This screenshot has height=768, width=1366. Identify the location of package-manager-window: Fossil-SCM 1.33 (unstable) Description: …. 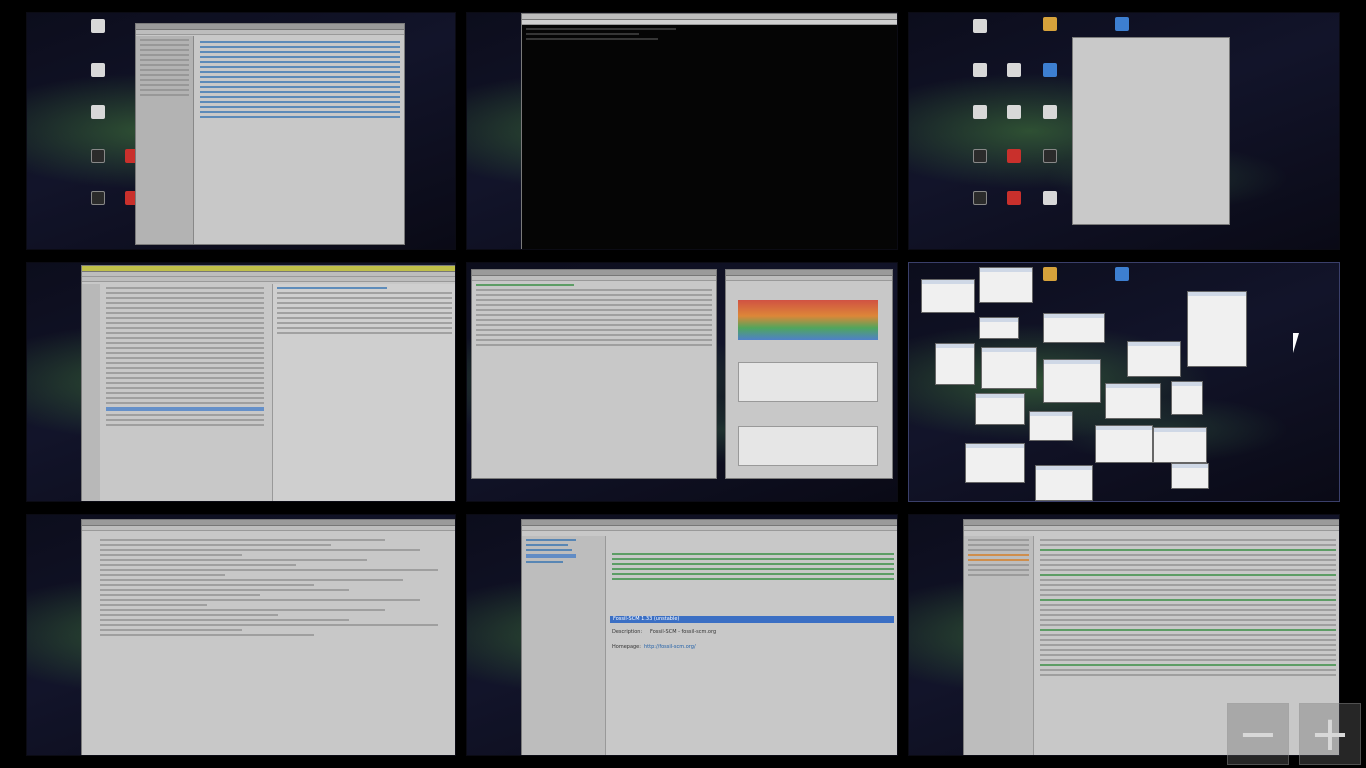
(709, 637).